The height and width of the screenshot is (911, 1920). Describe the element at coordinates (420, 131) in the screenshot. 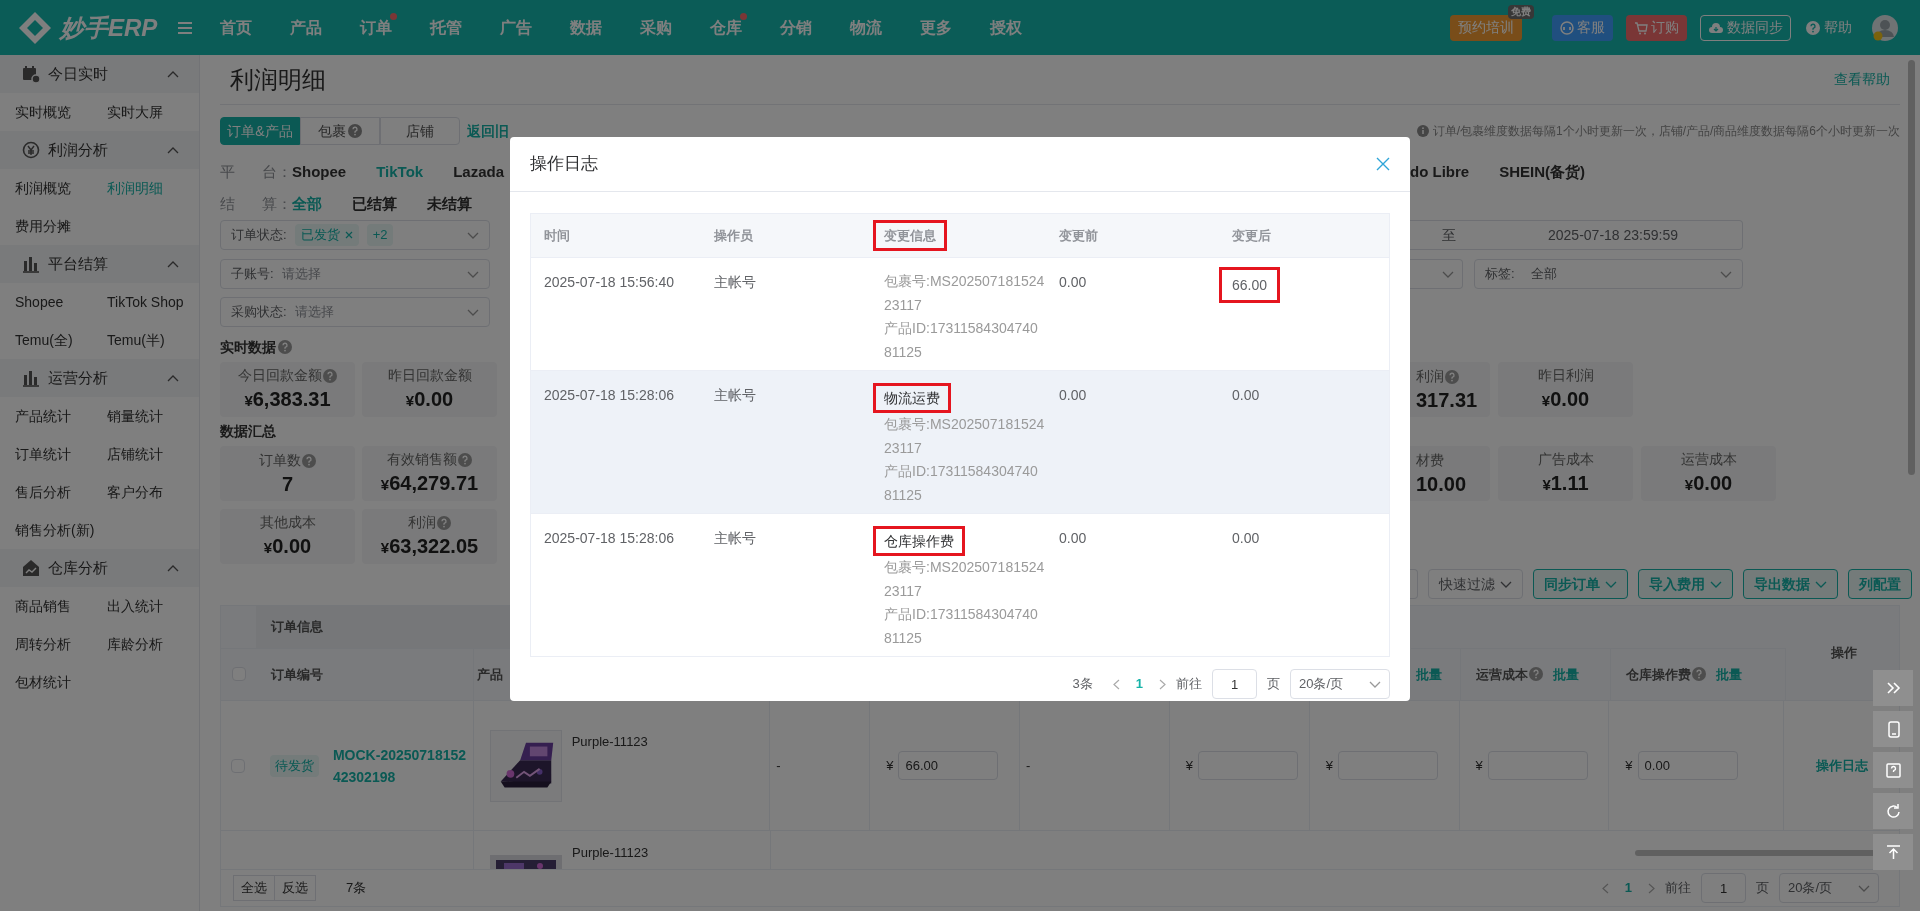

I see `tab: 店铺` at that location.